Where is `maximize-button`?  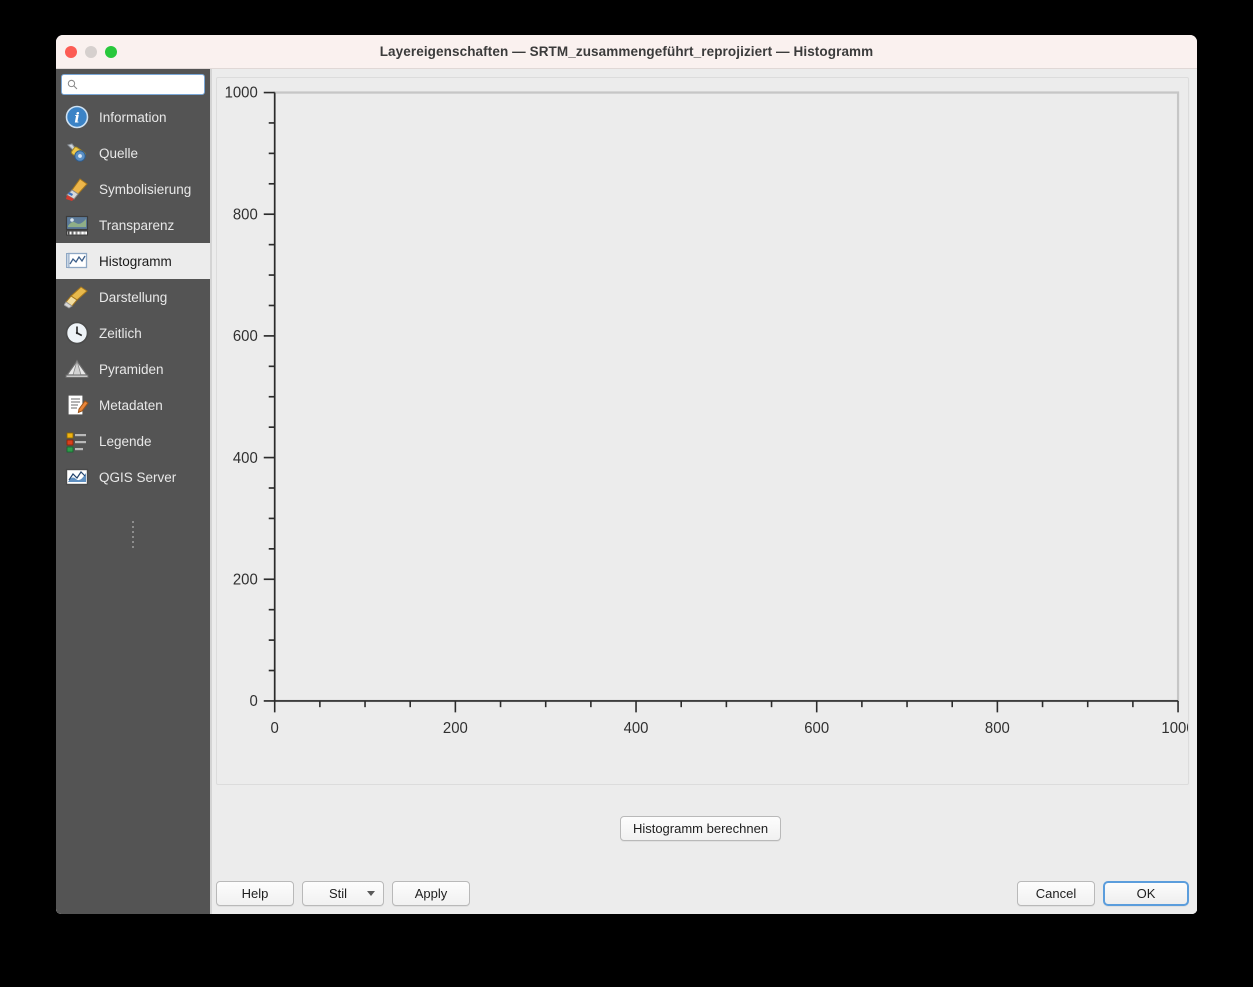 maximize-button is located at coordinates (111, 51).